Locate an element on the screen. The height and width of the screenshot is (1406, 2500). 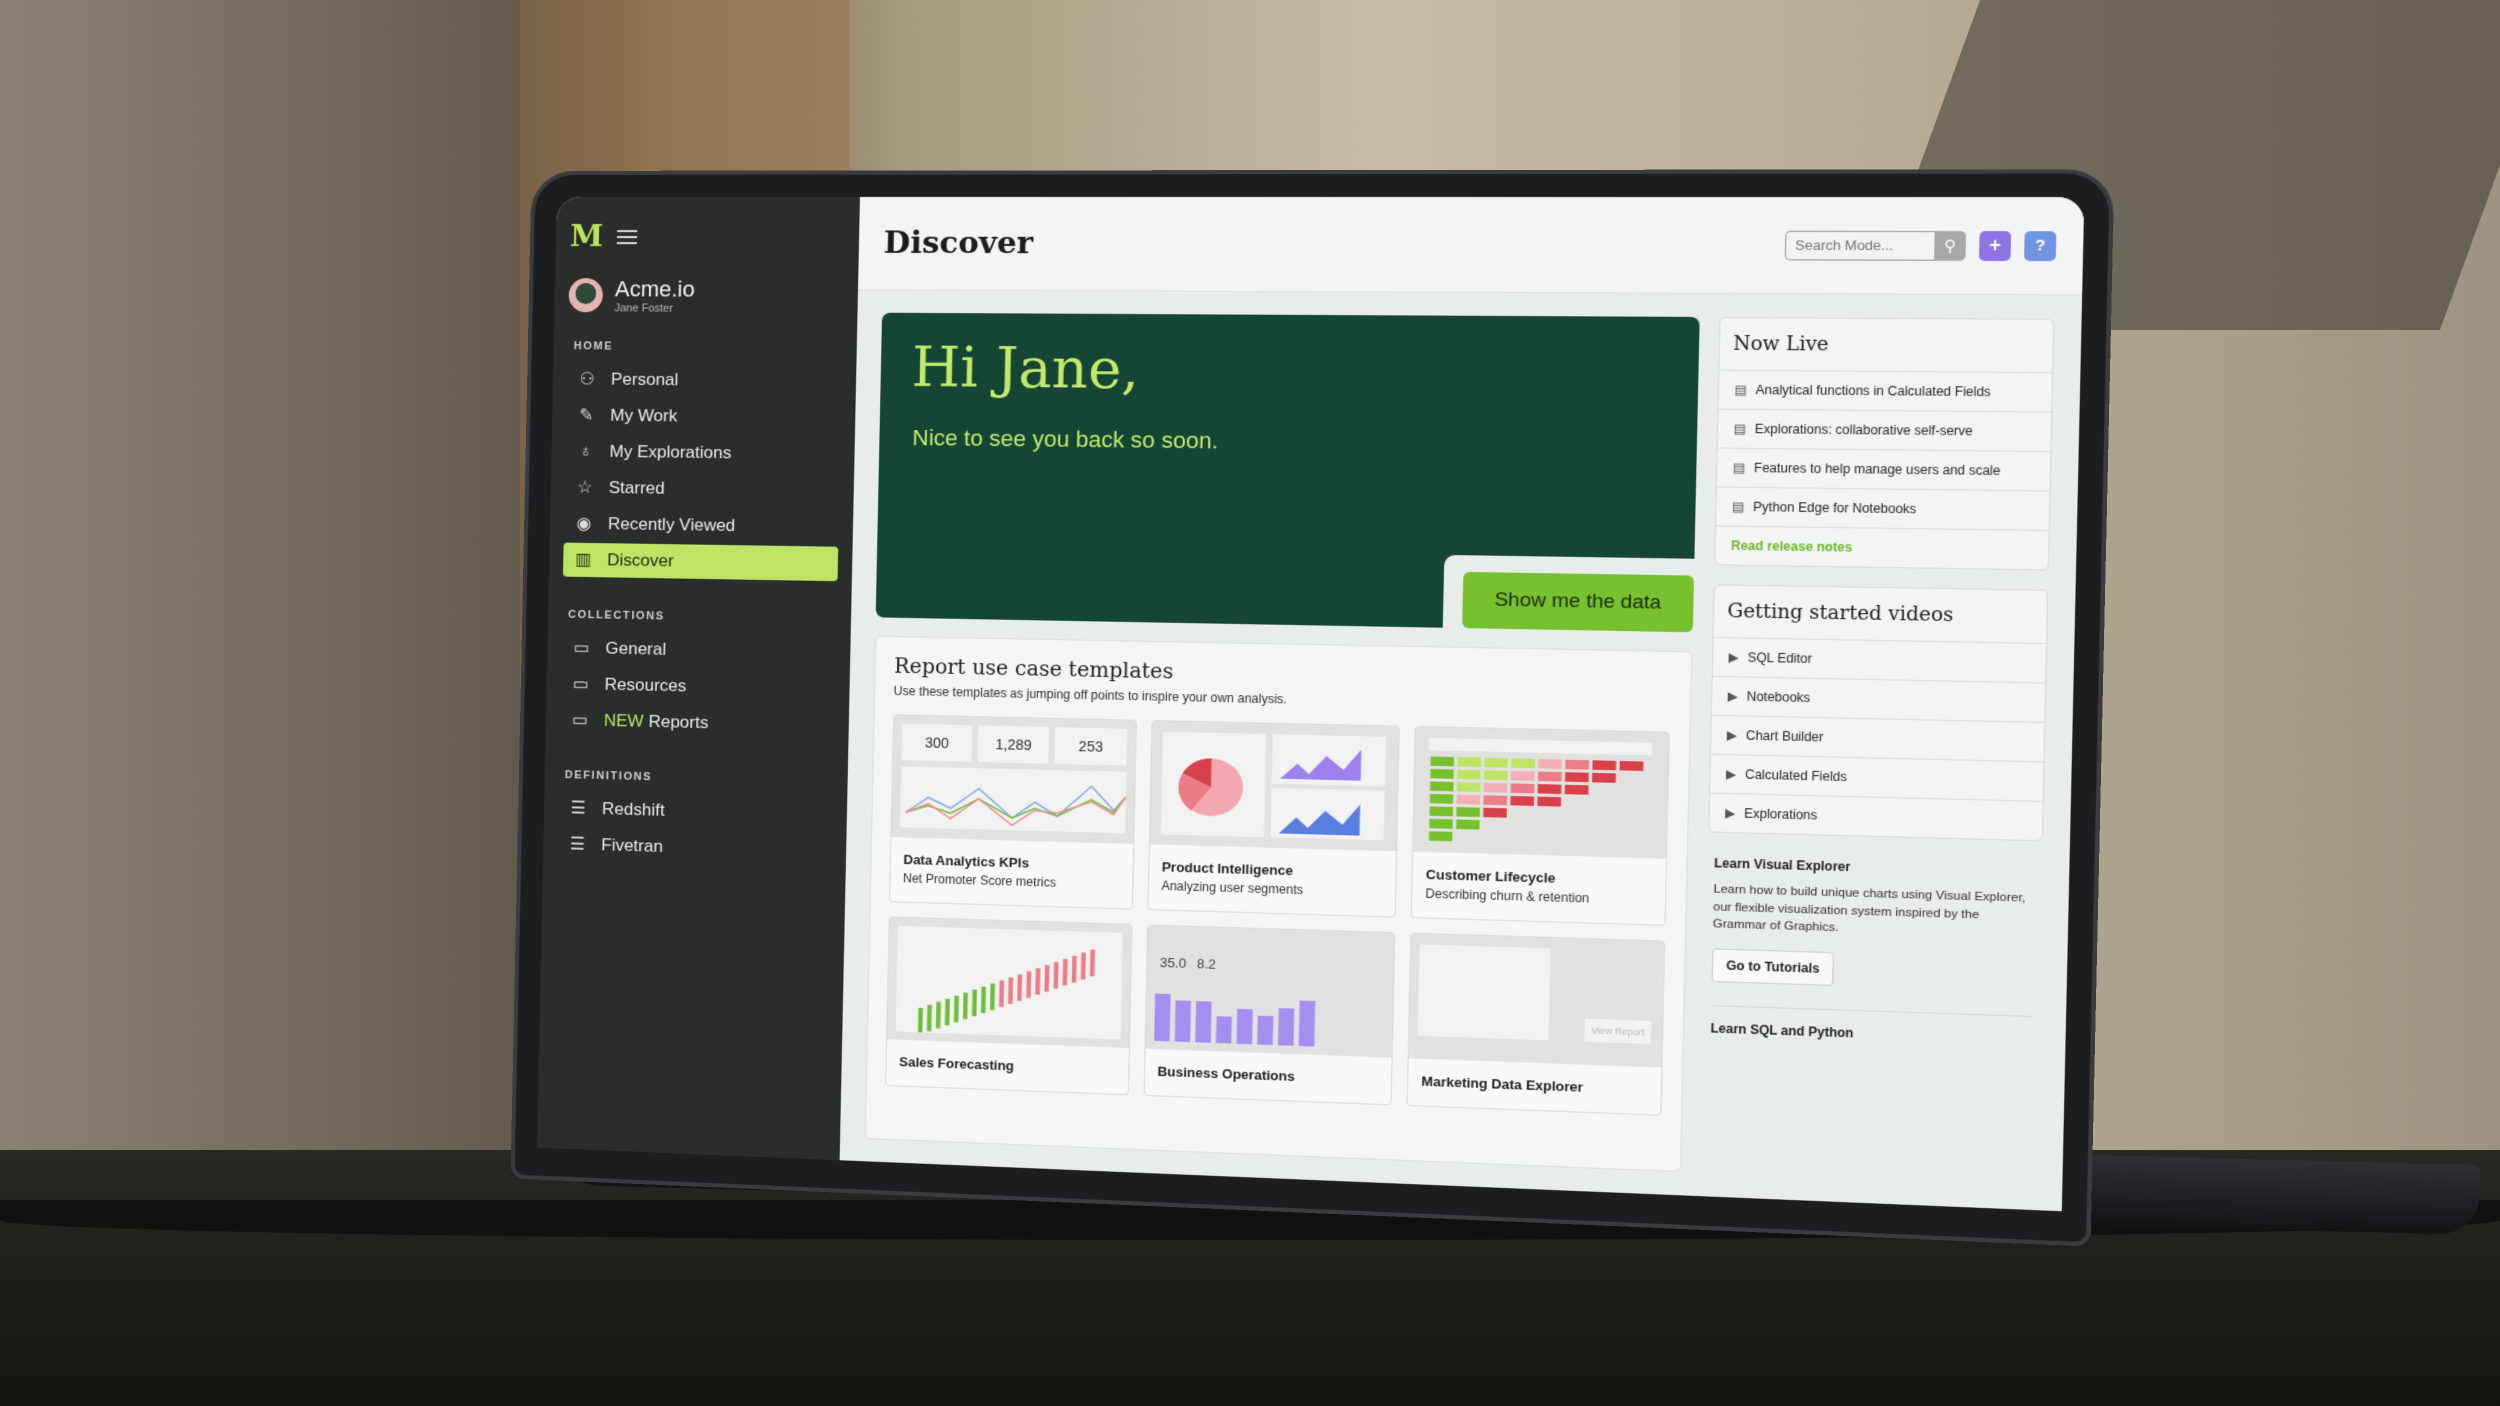
sidebar-item-label: Redshift is located at coordinates (633, 809).